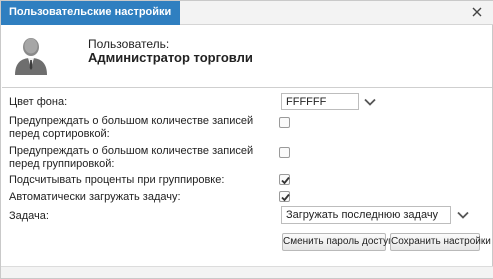 This screenshot has height=279, width=493. I want to click on task-label: Задача:, so click(29, 216).